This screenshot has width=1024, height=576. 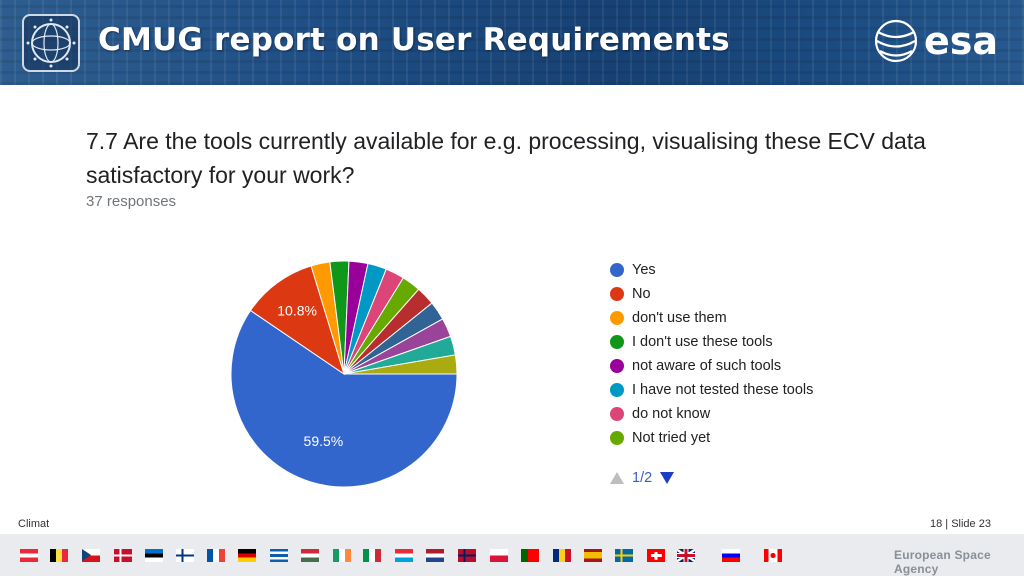 What do you see at coordinates (297, 310) in the screenshot?
I see `pie-slice-label-1: 10.8%` at bounding box center [297, 310].